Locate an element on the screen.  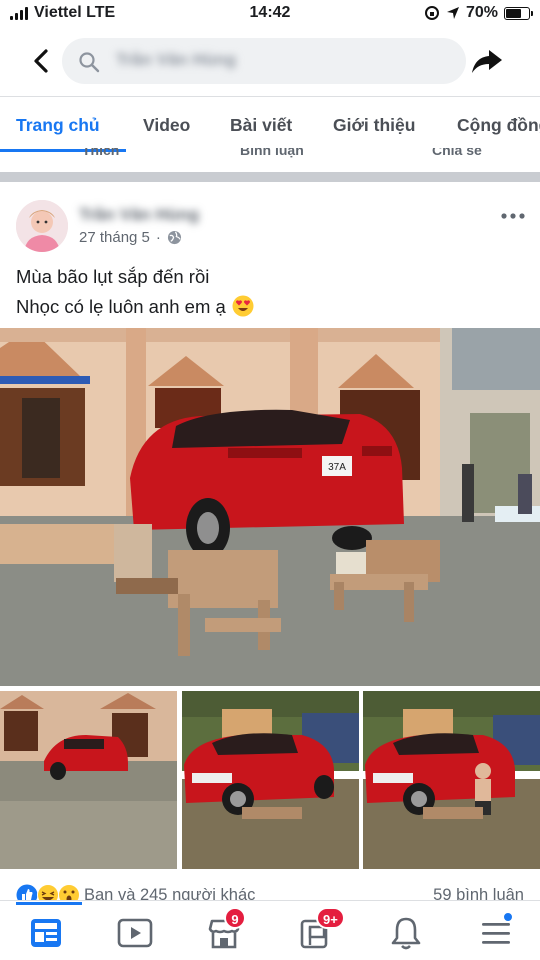
back-arrow-icon is located at coordinates (41, 61).